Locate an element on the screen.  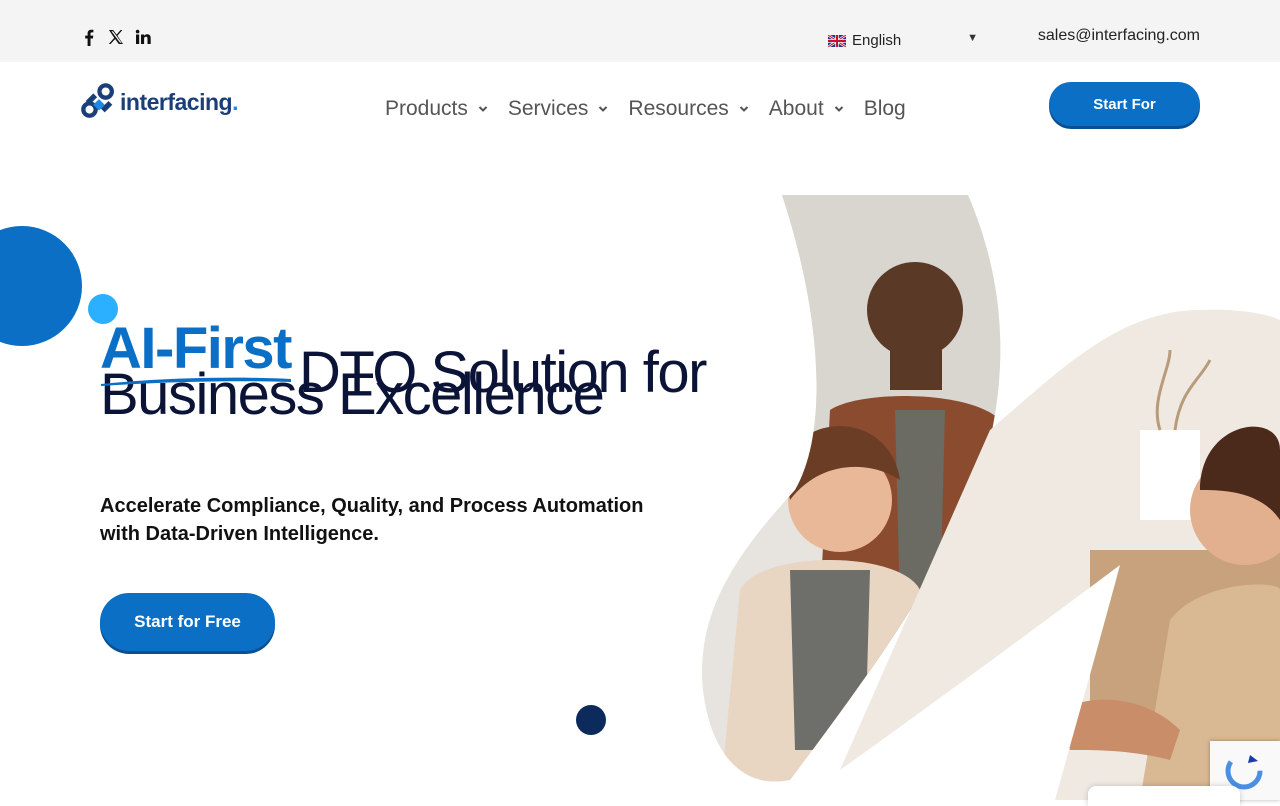
headline-accent: AI-First is located at coordinates (196, 348).